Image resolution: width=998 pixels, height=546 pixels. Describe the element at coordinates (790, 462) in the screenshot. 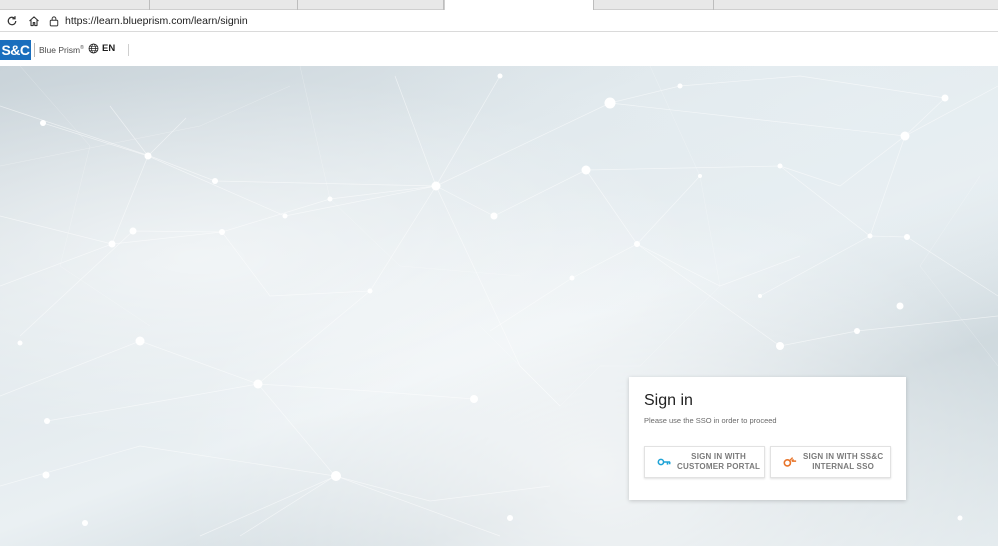

I see `sso-icon` at that location.